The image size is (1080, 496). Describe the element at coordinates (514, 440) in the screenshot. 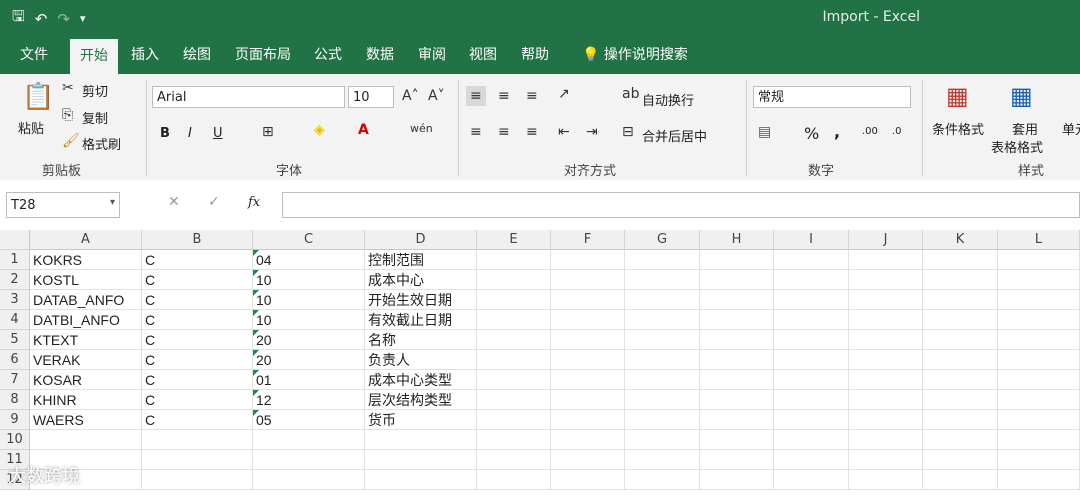

I see `cell-E10` at that location.